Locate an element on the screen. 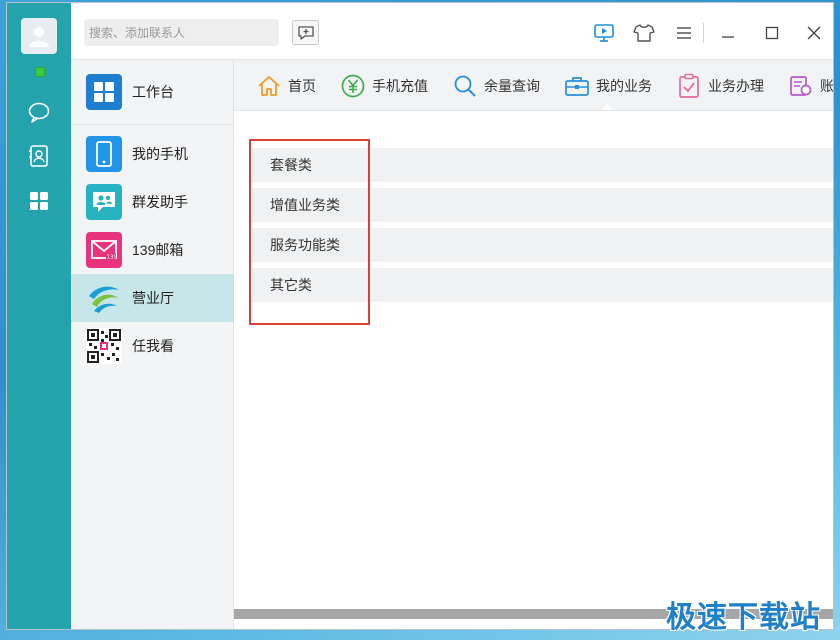 This screenshot has height=640, width=840. category-package: 套餐类 is located at coordinates (542, 165).